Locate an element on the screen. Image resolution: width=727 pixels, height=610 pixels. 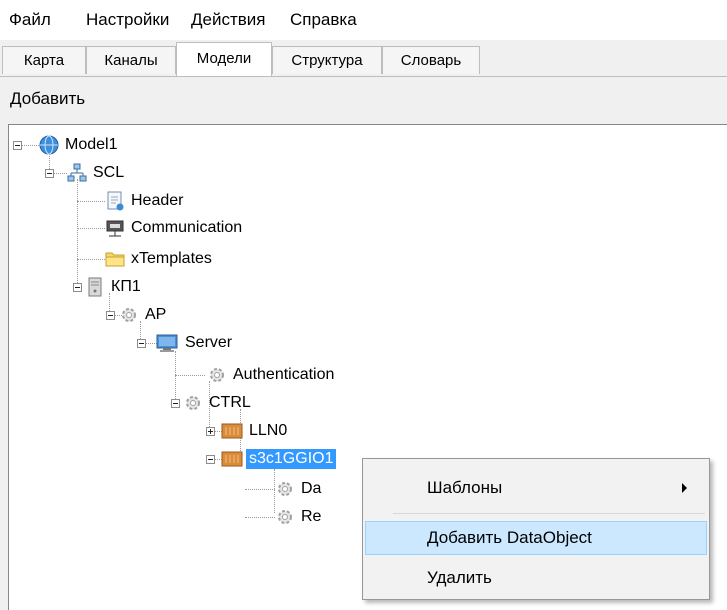
menu-item-label: Удалить is located at coordinates (459, 577).